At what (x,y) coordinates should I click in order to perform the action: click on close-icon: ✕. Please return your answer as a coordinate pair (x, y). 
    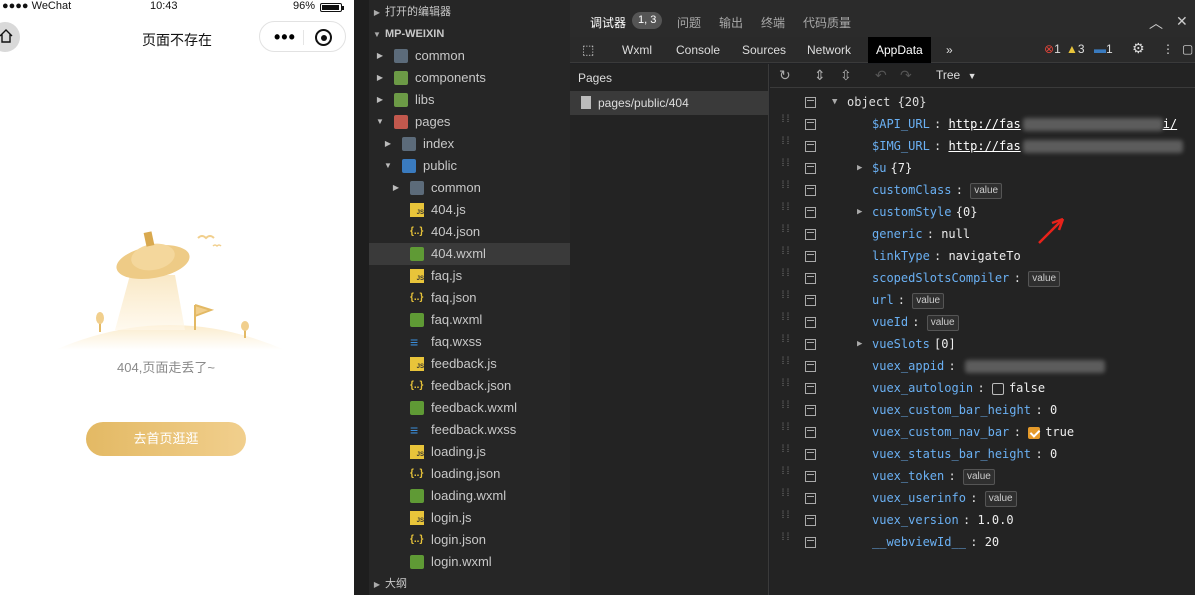
    Looking at the image, I should click on (1182, 21).